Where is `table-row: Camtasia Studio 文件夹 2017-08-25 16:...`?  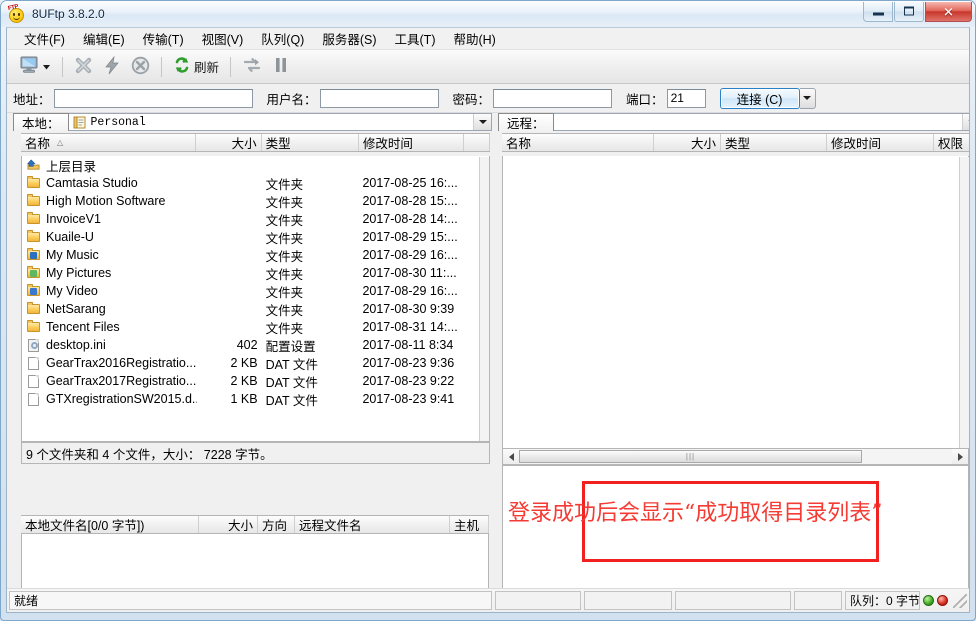 table-row: Camtasia Studio 文件夹 2017-08-25 16:... is located at coordinates (255, 183).